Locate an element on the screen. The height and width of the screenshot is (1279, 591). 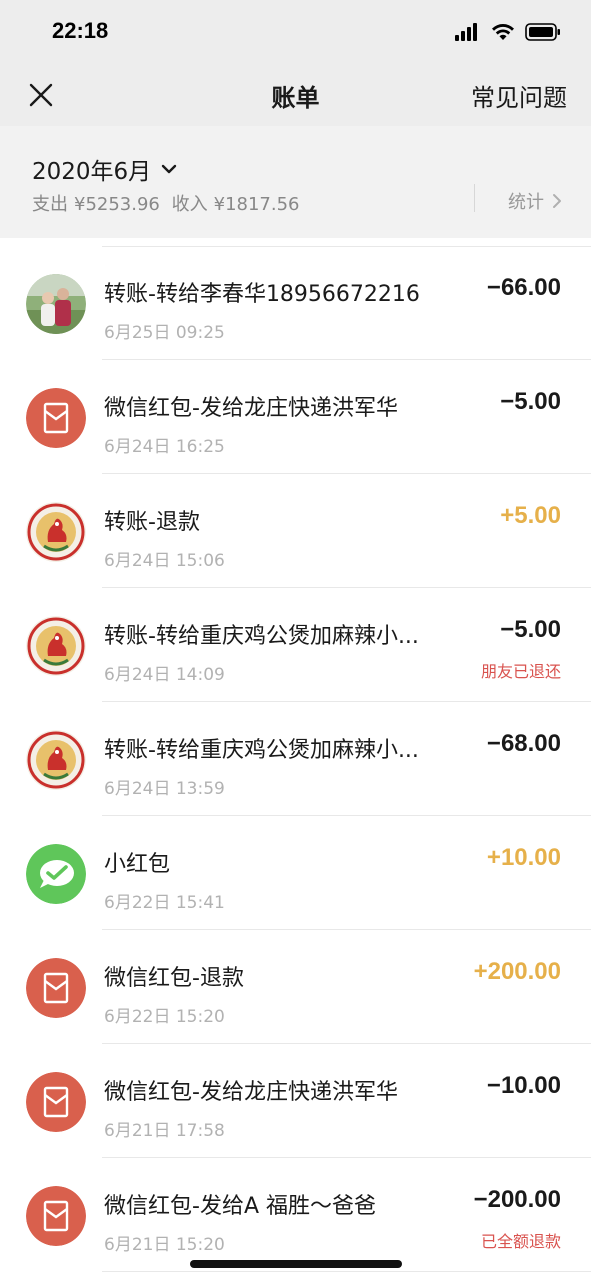
battery-icon is located at coordinates (542, 32).